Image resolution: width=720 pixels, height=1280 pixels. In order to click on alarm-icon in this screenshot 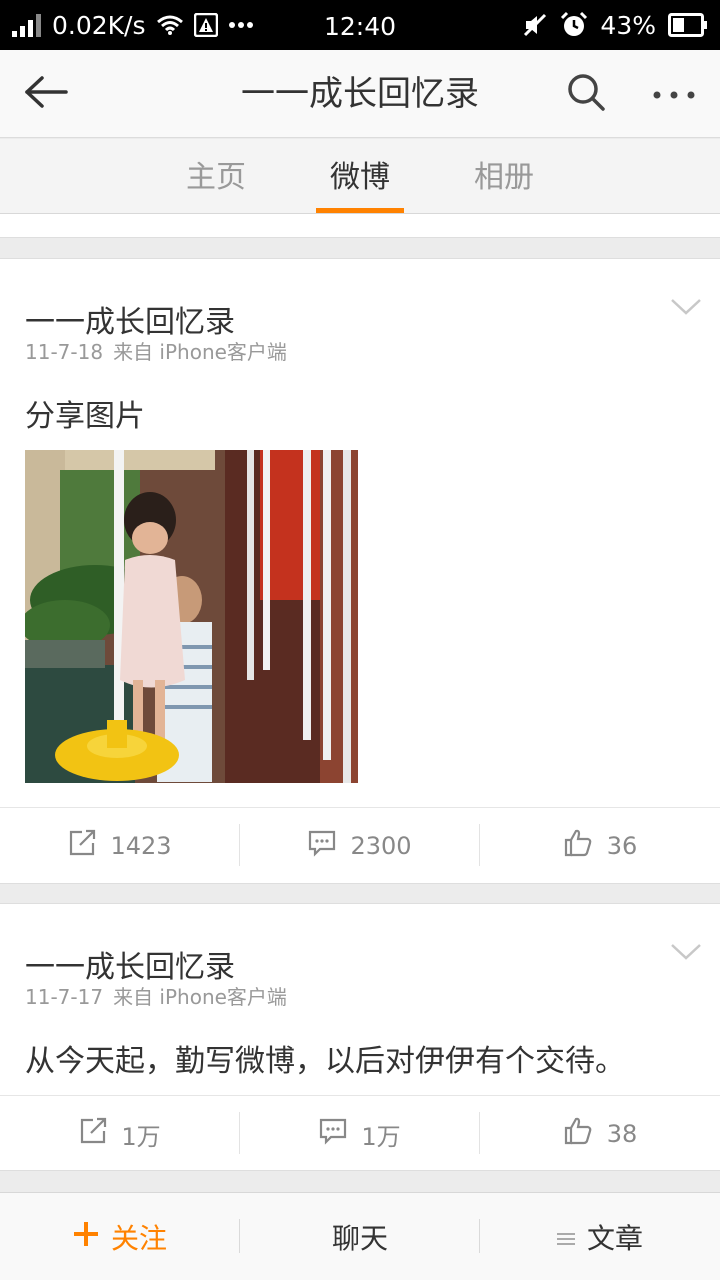, I will do `click(574, 25)`.